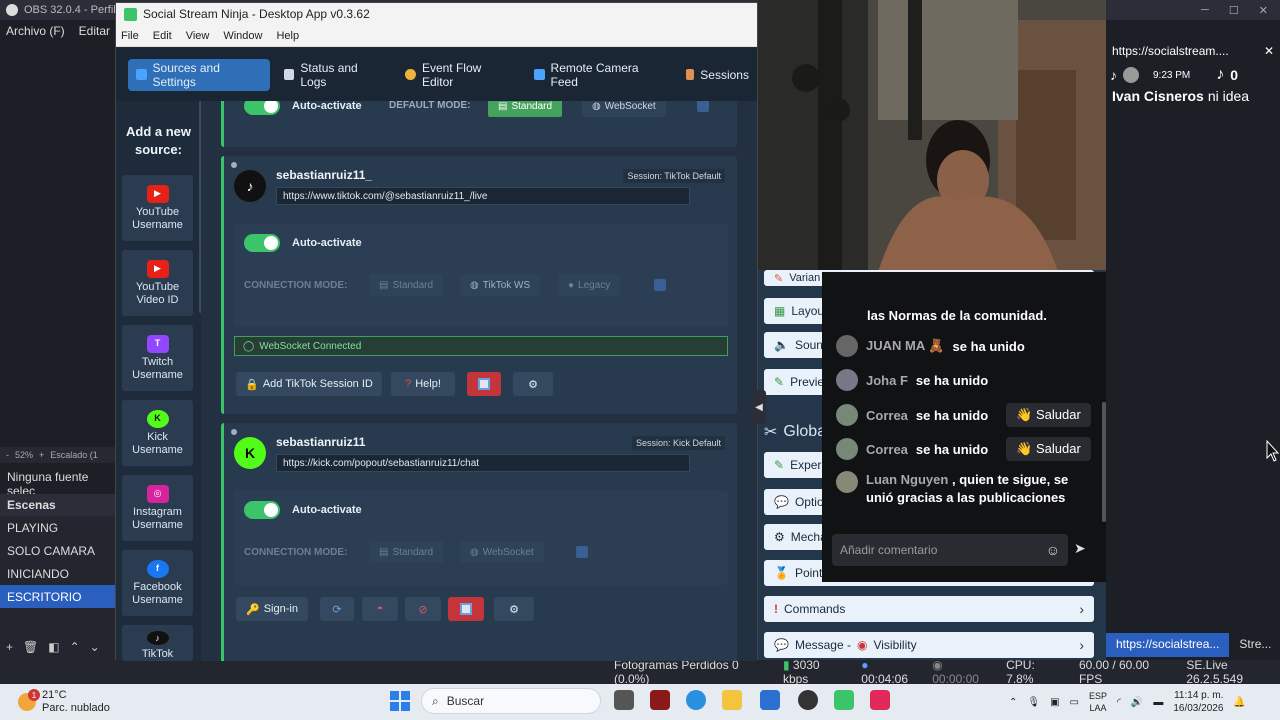 The width and height of the screenshot is (1280, 720). What do you see at coordinates (717, 75) in the screenshot?
I see `tab-sessions: Sessions` at bounding box center [717, 75].